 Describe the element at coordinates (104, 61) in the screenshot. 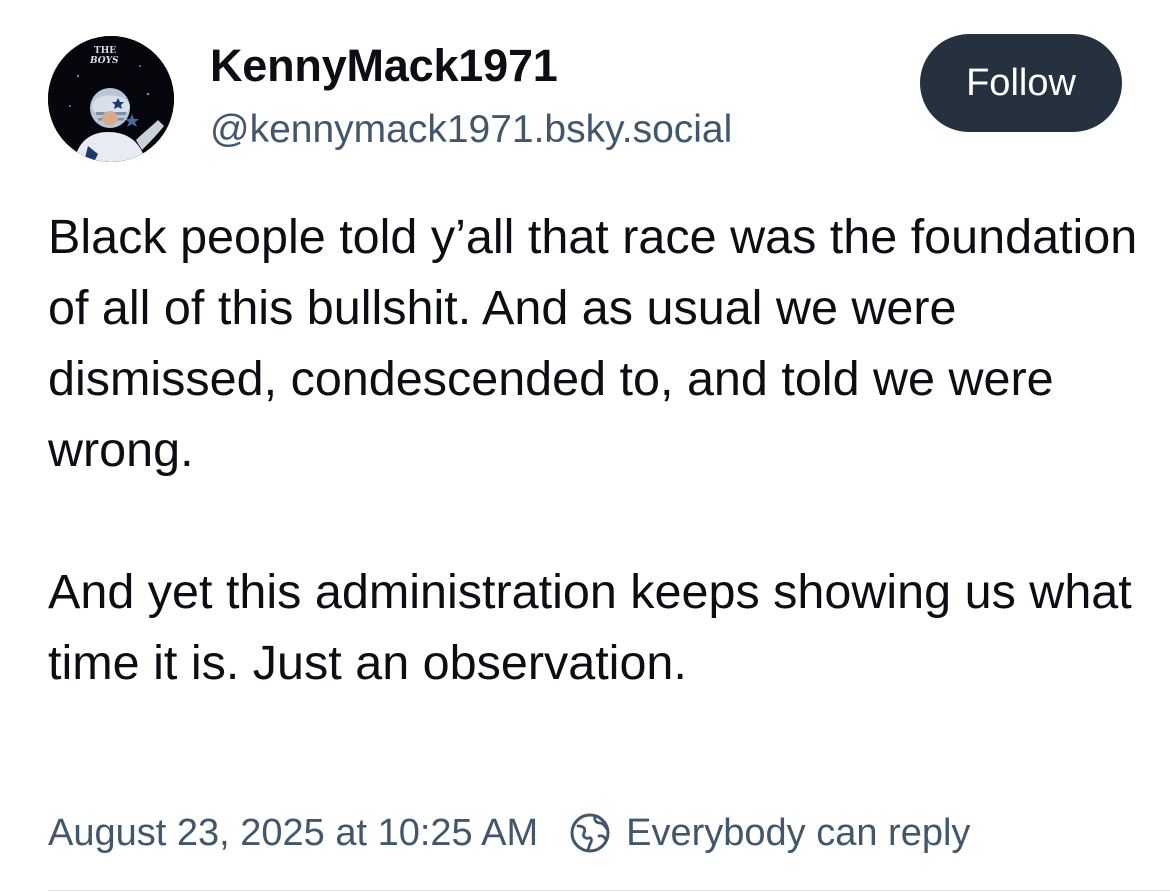

I see `svg-text: BOYS` at that location.